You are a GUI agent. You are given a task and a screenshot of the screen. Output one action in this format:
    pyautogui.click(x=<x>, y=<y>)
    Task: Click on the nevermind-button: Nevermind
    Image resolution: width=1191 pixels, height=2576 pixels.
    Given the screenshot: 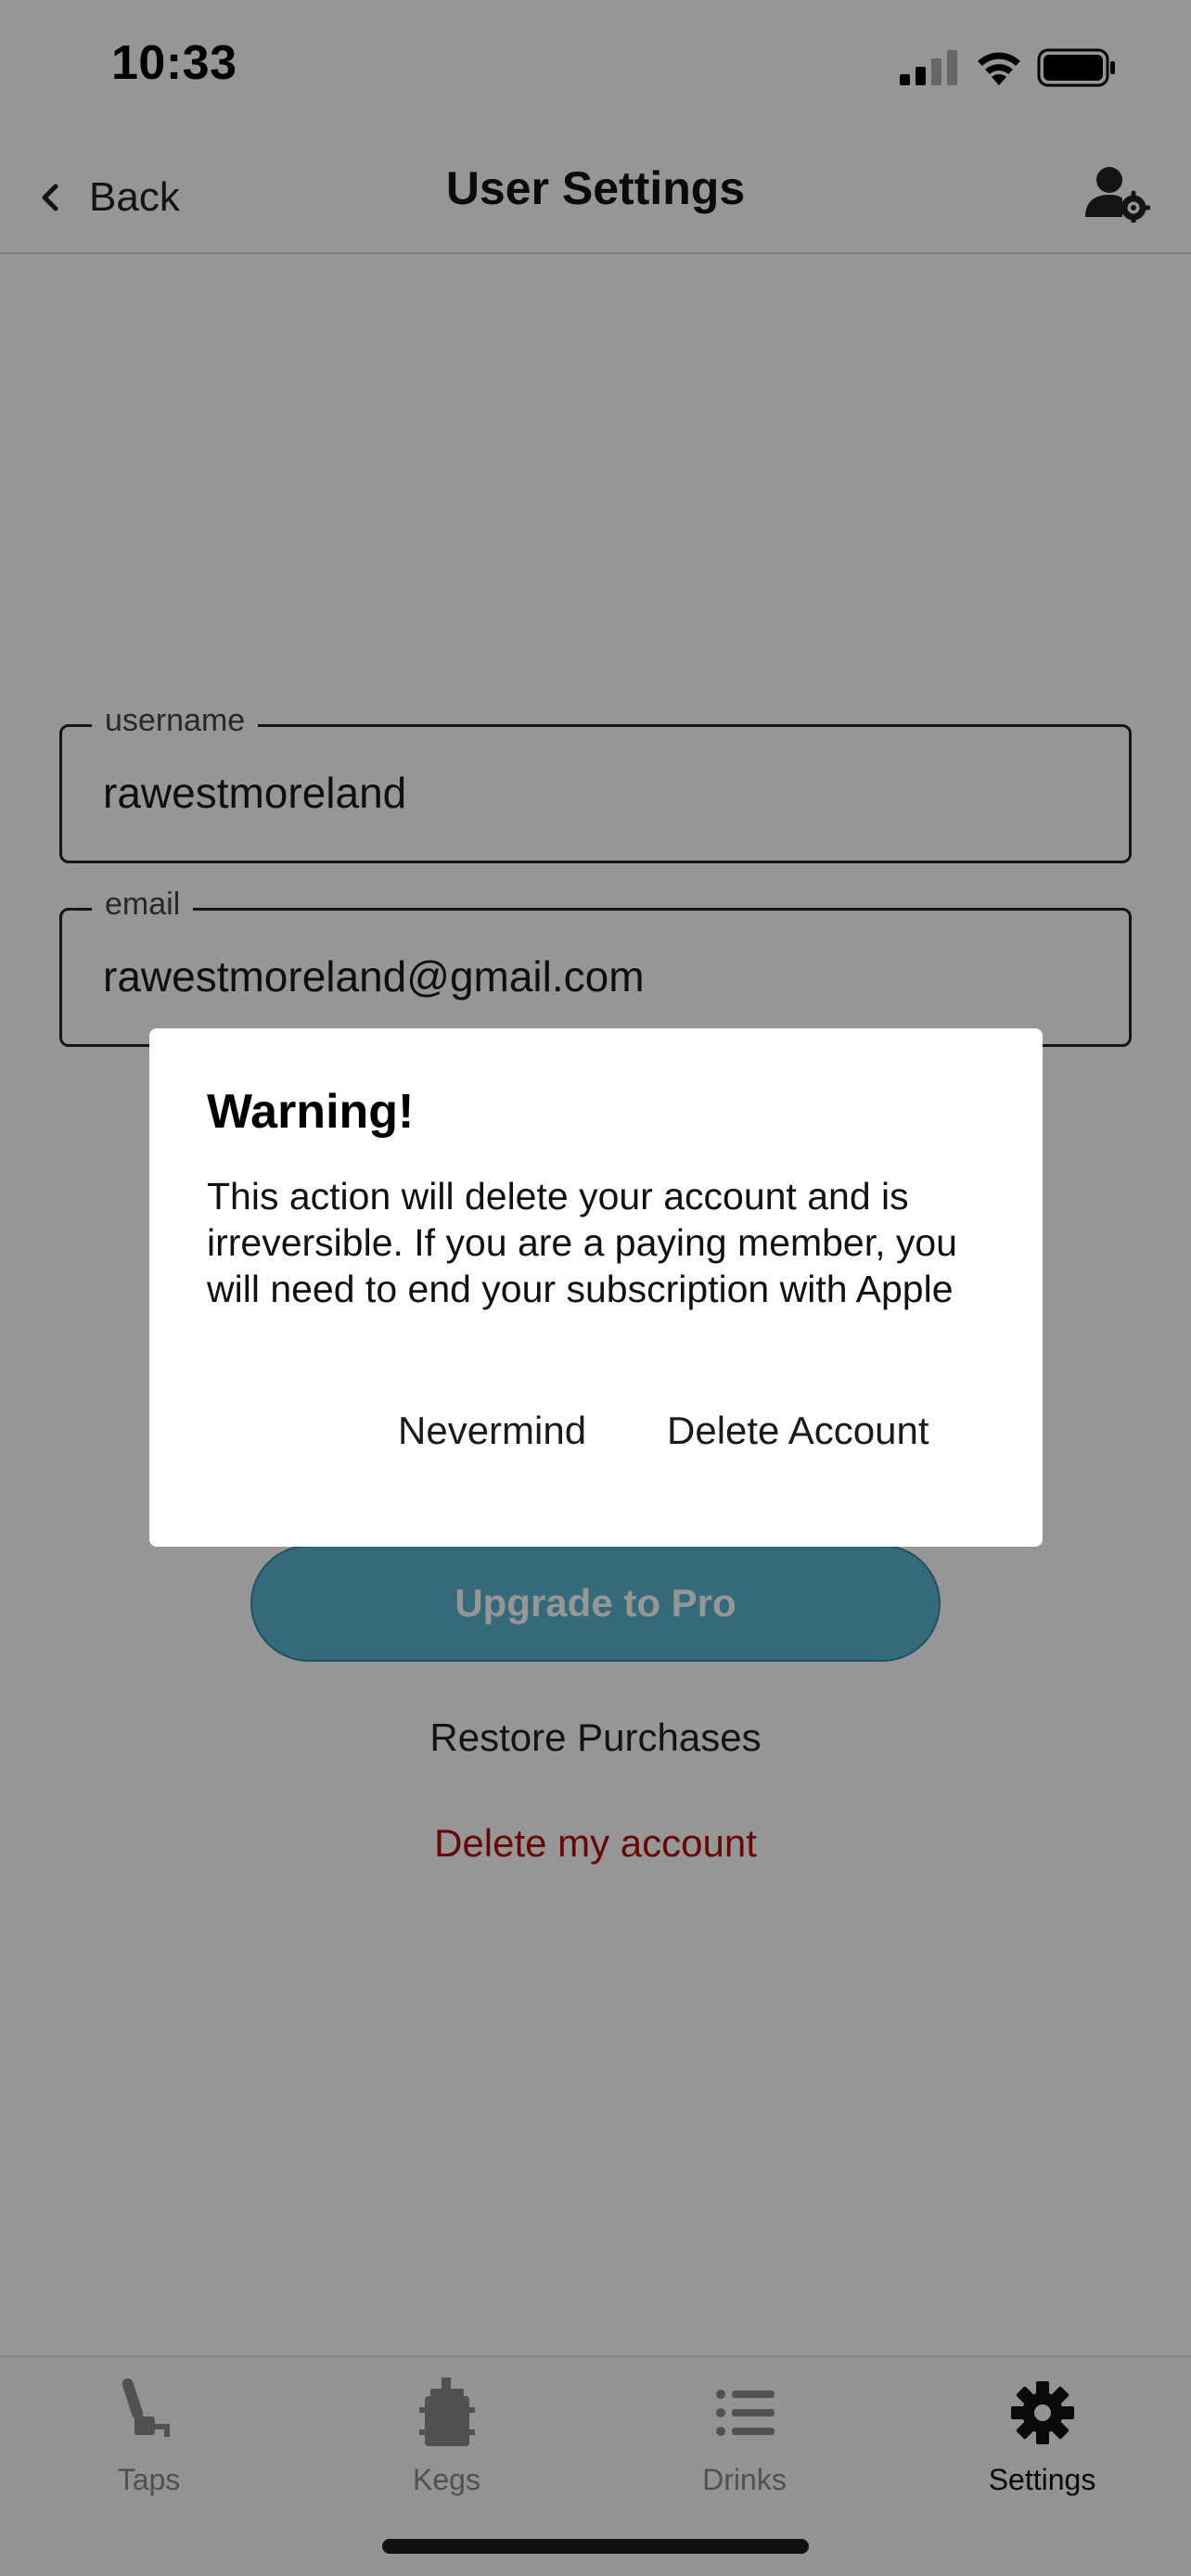 What is the action you would take?
    pyautogui.click(x=492, y=1431)
    